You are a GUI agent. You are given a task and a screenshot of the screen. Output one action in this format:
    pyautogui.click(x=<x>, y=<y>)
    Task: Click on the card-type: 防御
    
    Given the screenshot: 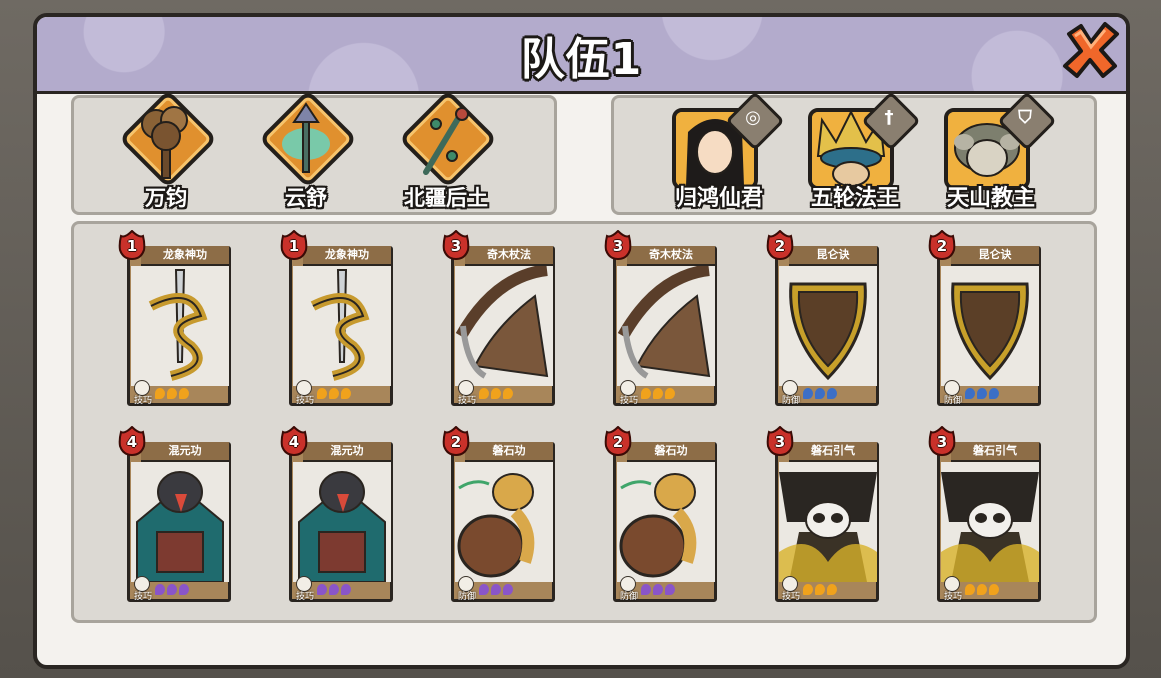 What is the action you would take?
    pyautogui.click(x=629, y=597)
    